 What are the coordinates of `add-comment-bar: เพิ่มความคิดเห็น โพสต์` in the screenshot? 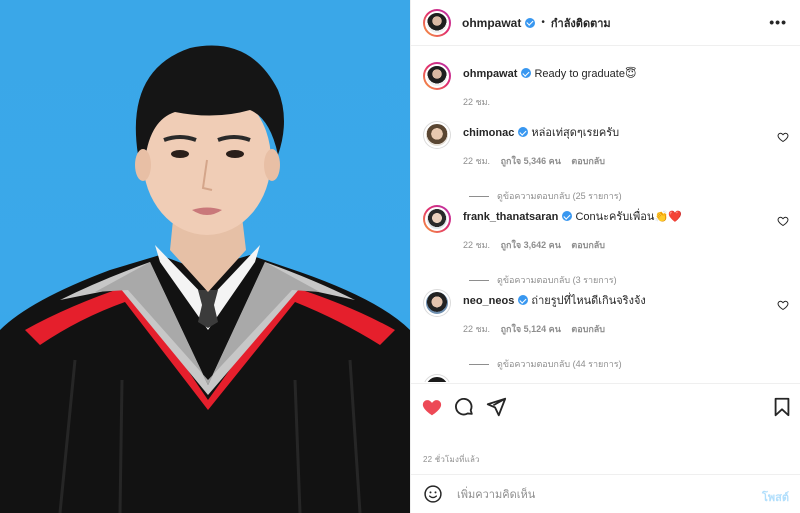 It's located at (605, 493).